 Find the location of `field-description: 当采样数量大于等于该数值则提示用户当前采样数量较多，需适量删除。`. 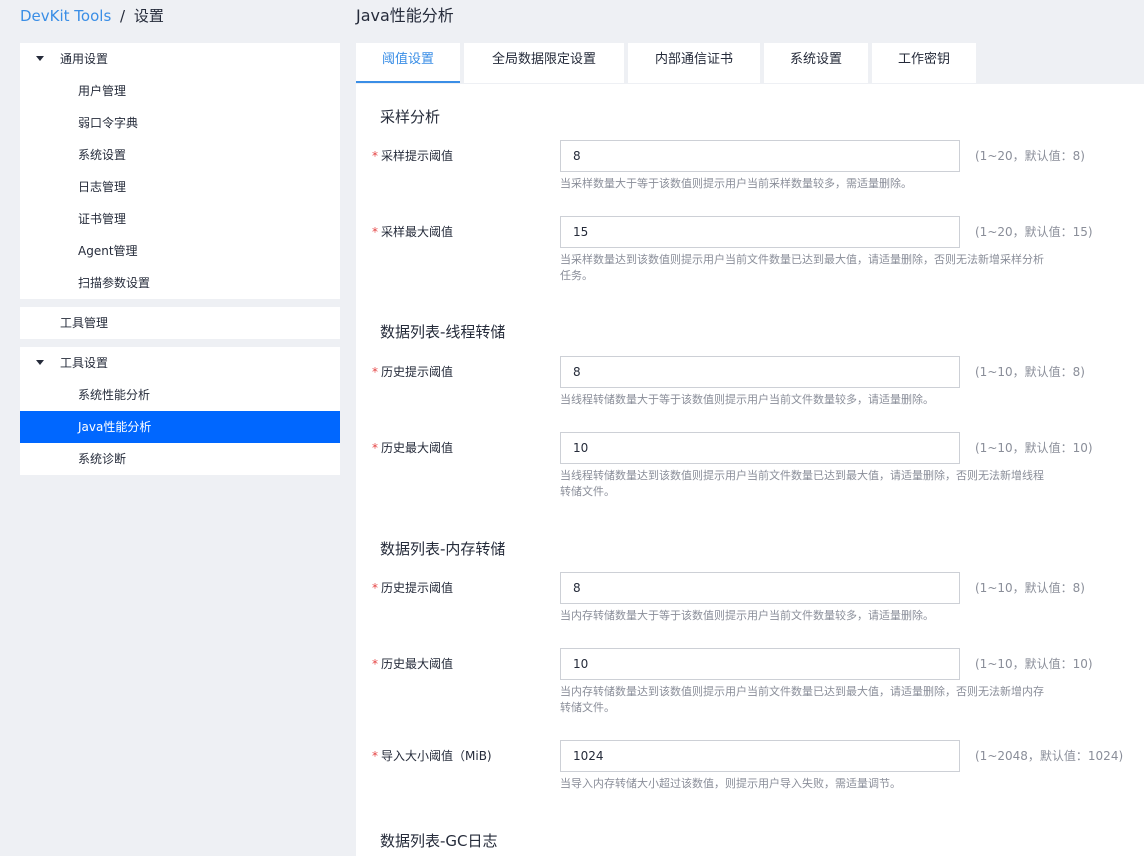

field-description: 当采样数量大于等于该数值则提示用户当前采样数量较多，需适量删除。 is located at coordinates (736, 183).